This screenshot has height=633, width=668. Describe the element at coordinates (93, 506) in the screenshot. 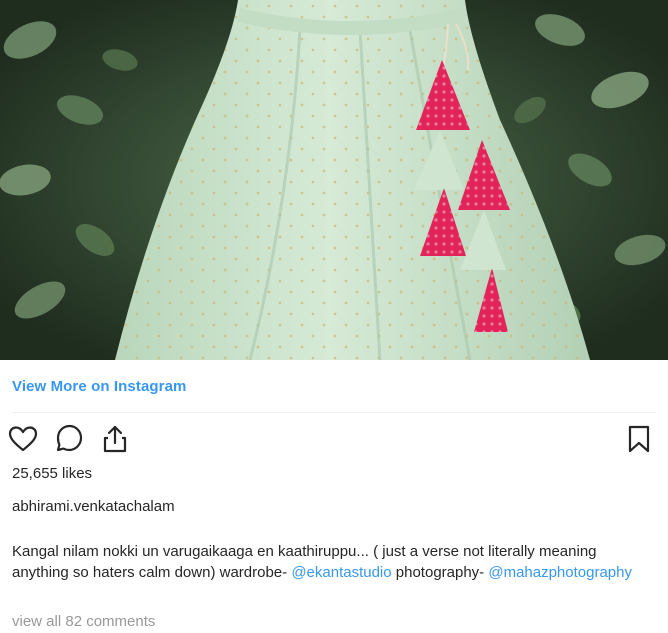

I see `post-username: abhirami.venkatachalam` at that location.